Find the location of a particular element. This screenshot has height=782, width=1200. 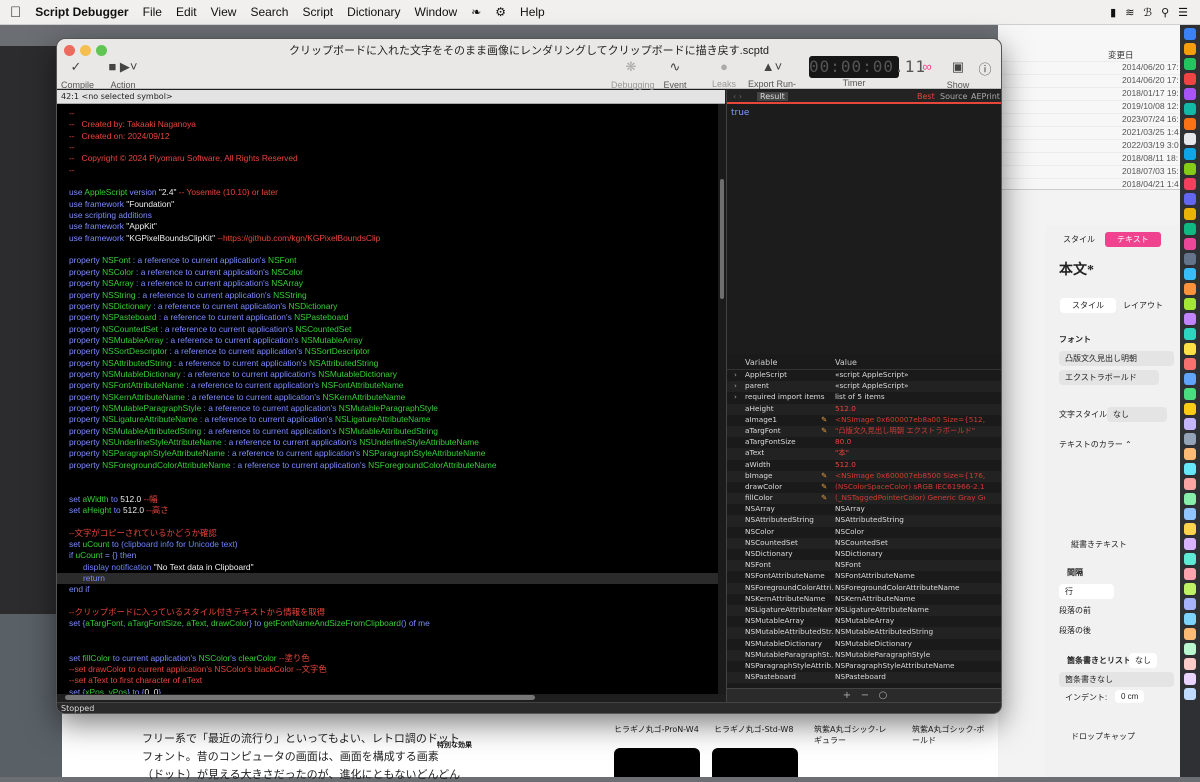

variable-row: NSColor NSColor is located at coordinates (864, 532).